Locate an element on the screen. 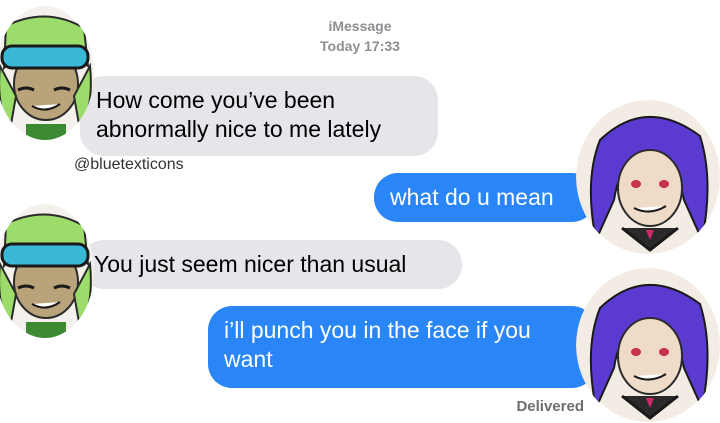 The height and width of the screenshot is (423, 720). timestamp: Today 17:33 is located at coordinates (360, 46).